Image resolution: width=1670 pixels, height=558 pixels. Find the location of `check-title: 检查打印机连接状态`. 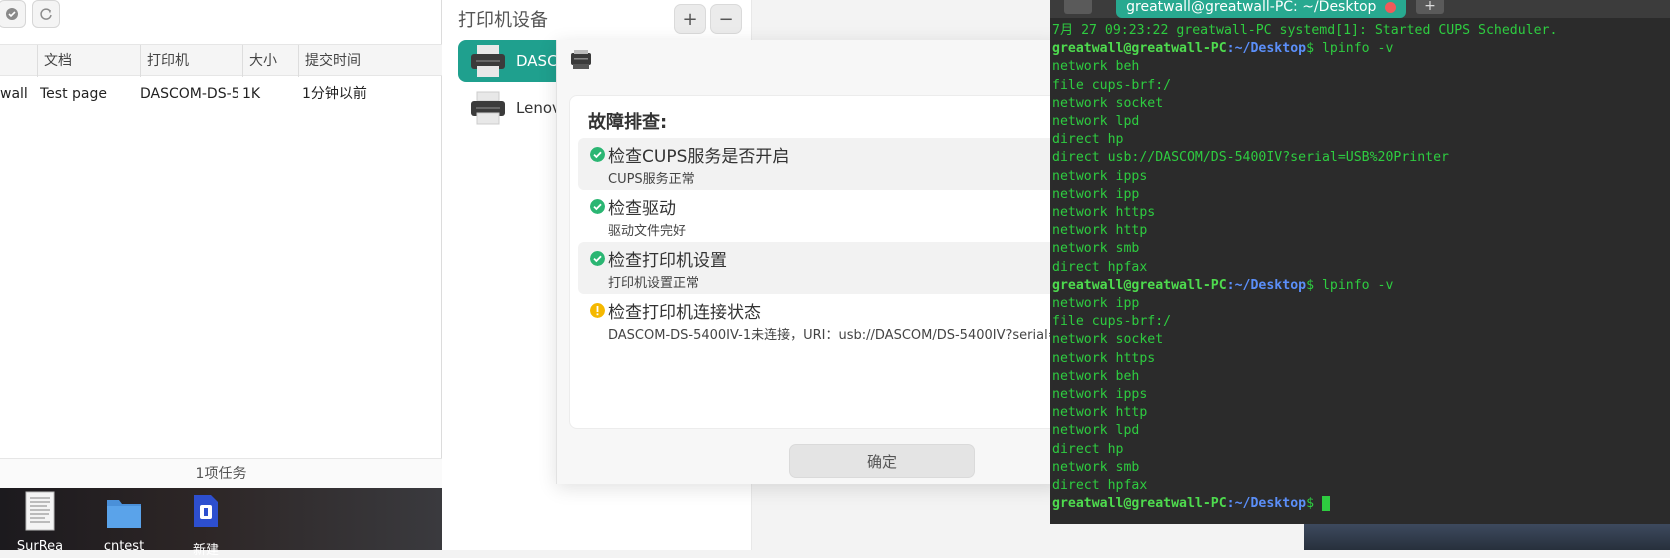

check-title: 检查打印机连接状态 is located at coordinates (684, 313).